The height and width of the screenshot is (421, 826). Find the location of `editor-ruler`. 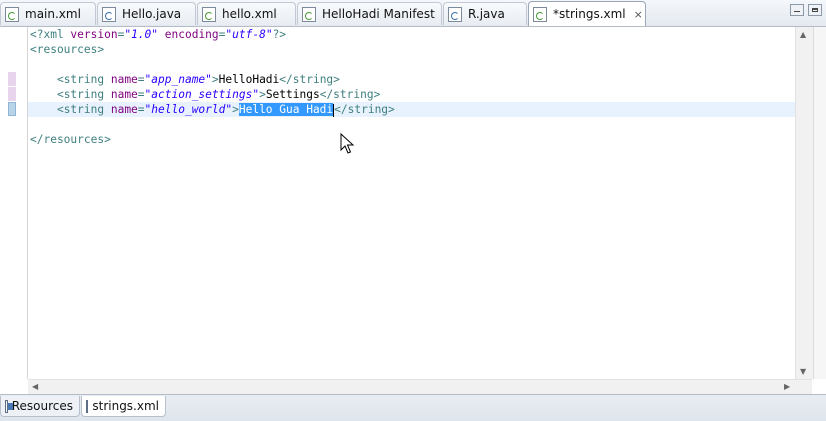

editor-ruler is located at coordinates (14, 203).